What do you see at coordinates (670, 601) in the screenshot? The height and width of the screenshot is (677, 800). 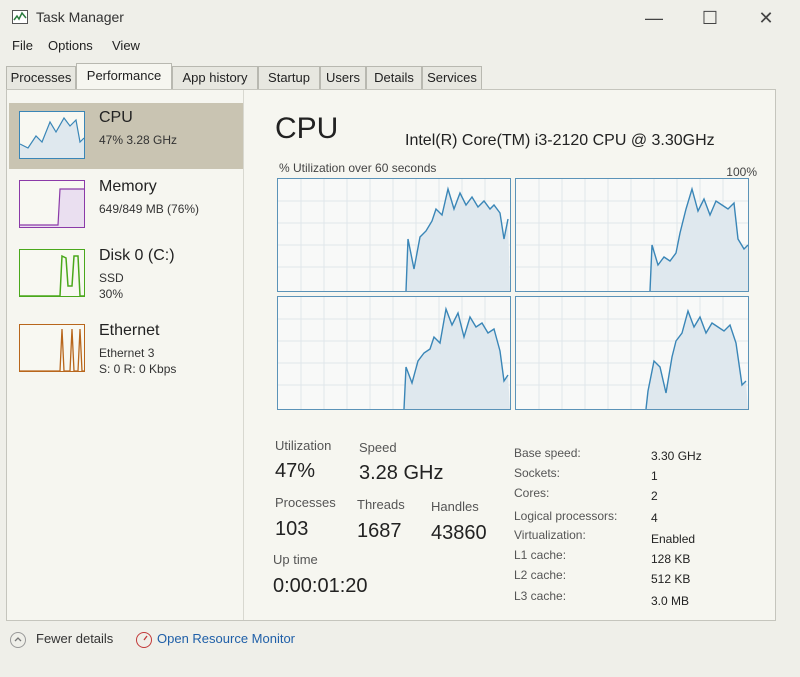 I see `spec-value-l3-cache: 3.0 MB` at bounding box center [670, 601].